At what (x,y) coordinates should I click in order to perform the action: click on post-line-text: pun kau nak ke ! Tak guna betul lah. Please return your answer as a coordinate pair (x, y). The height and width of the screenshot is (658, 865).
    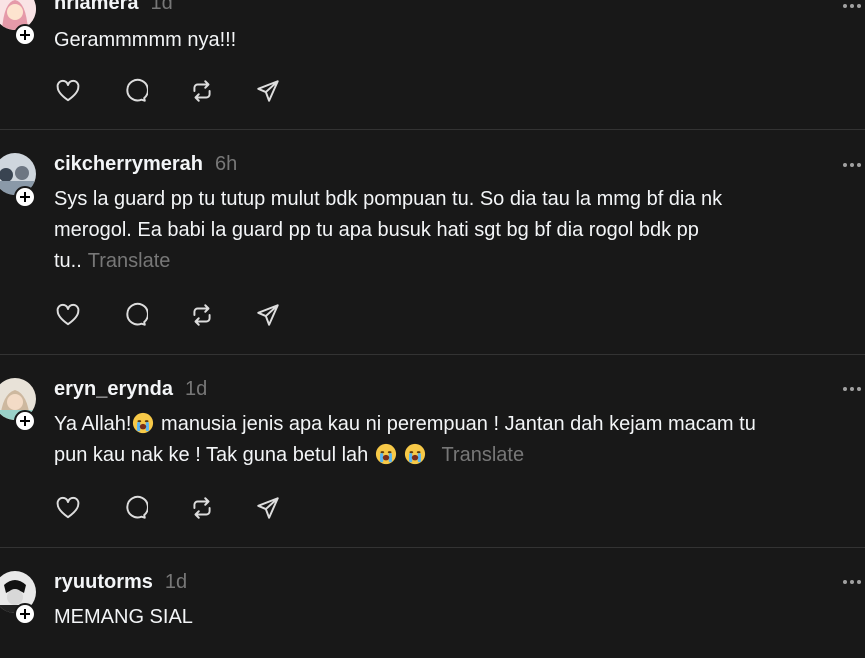
    Looking at the image, I should click on (211, 455).